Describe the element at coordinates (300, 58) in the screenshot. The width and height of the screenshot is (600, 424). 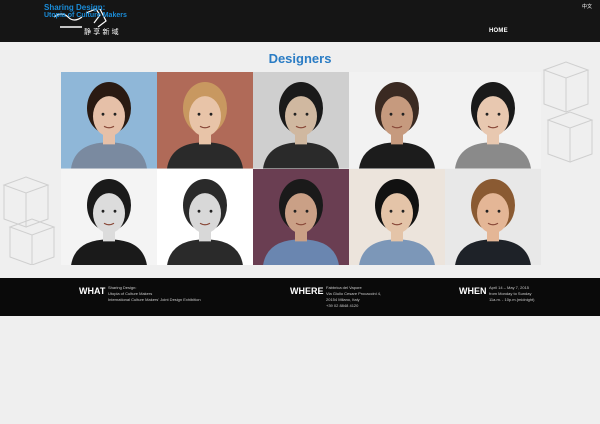
I see `page-title: Designers` at that location.